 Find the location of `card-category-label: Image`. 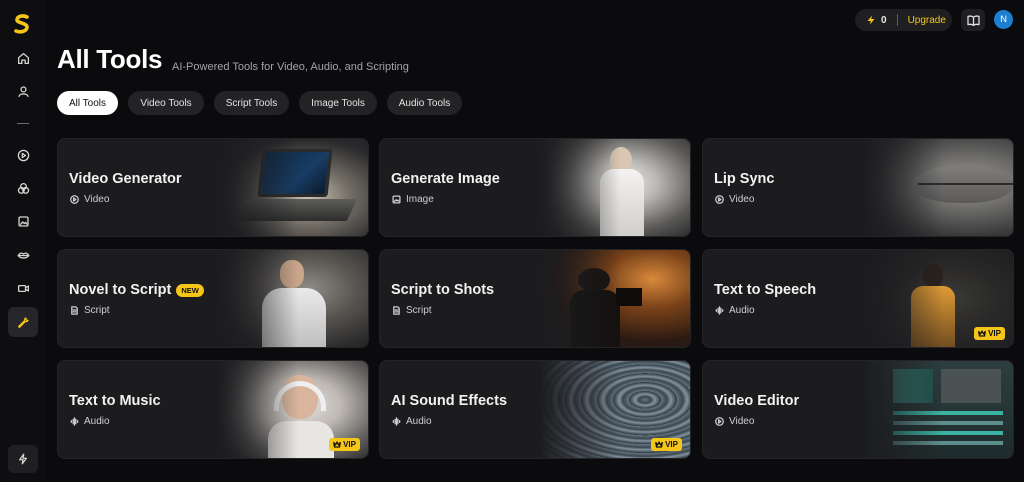

card-category-label: Image is located at coordinates (420, 199).